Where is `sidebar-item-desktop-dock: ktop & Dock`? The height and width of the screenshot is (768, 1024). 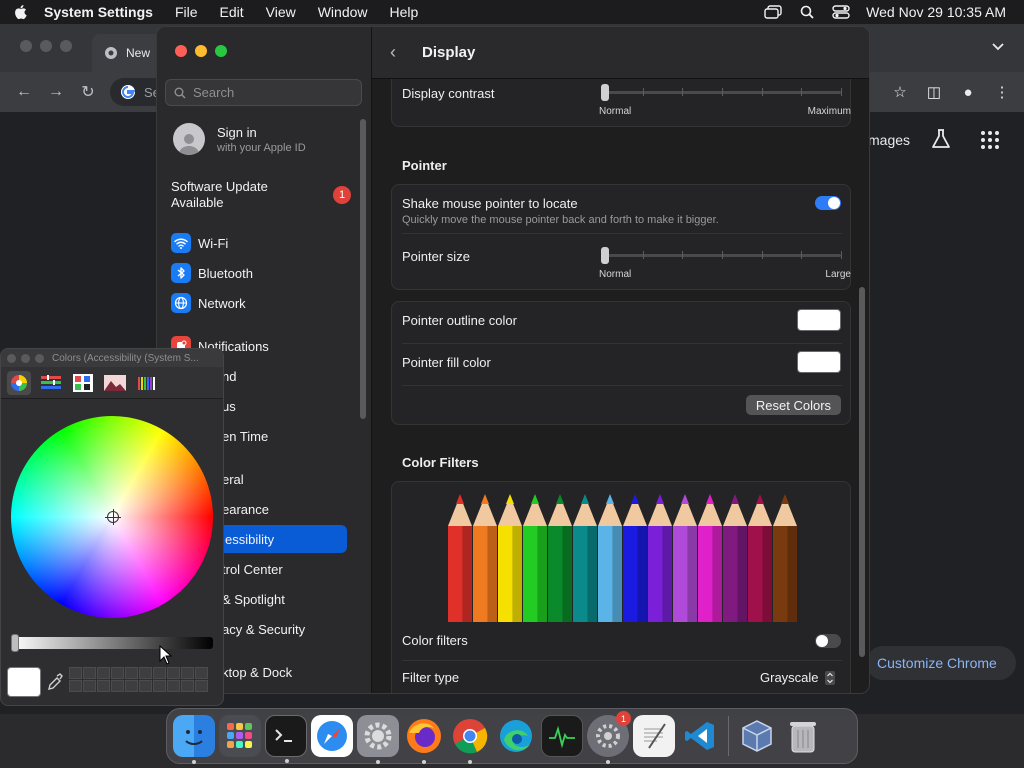
sidebar-item-desktop-dock: ktop & Dock is located at coordinates (257, 672).